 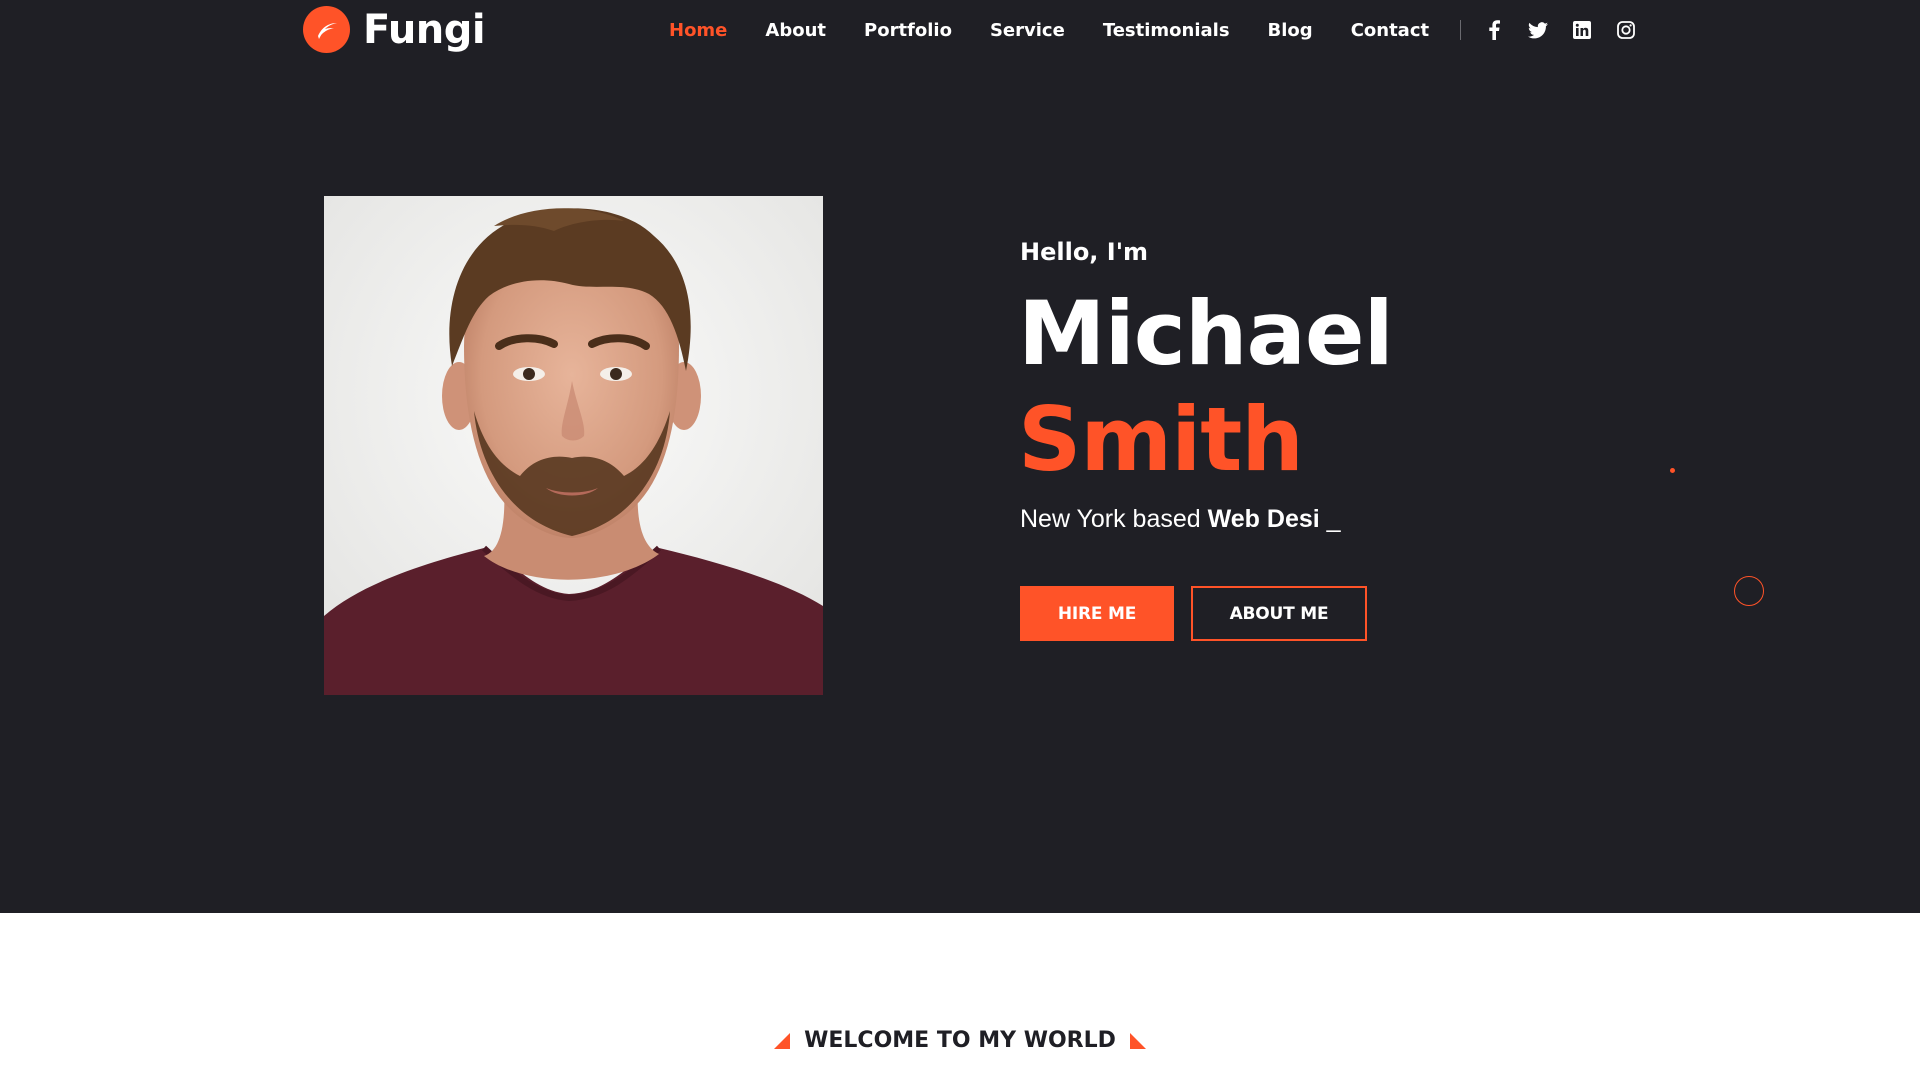 I want to click on nav-item-testimonials: Testimonials, so click(x=1166, y=30).